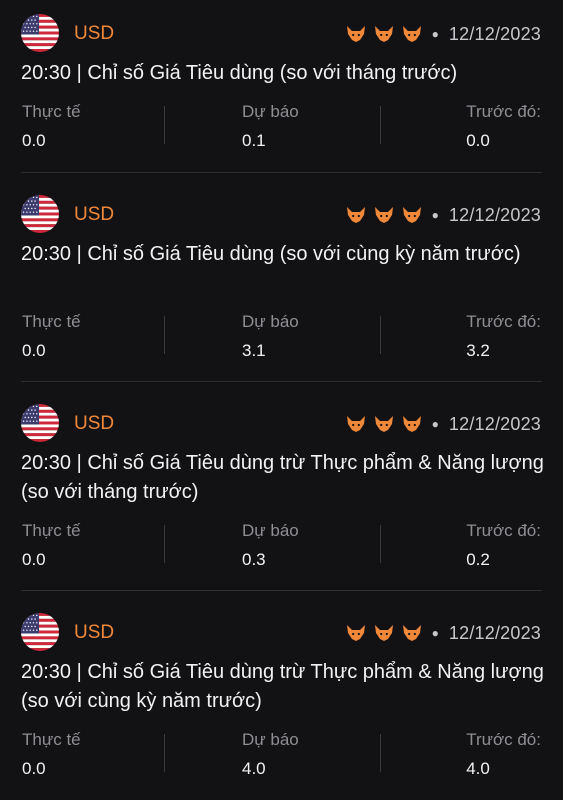  I want to click on forecast-stat: Dự báo 0.1, so click(270, 126).